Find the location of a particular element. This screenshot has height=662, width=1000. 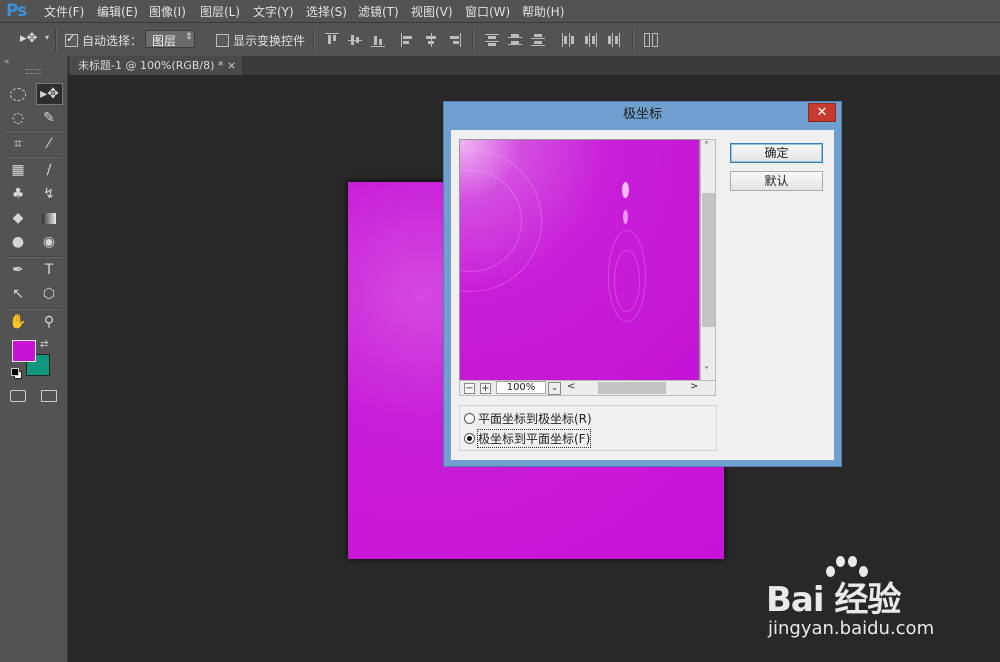

align-bottom-icon is located at coordinates (378, 40).